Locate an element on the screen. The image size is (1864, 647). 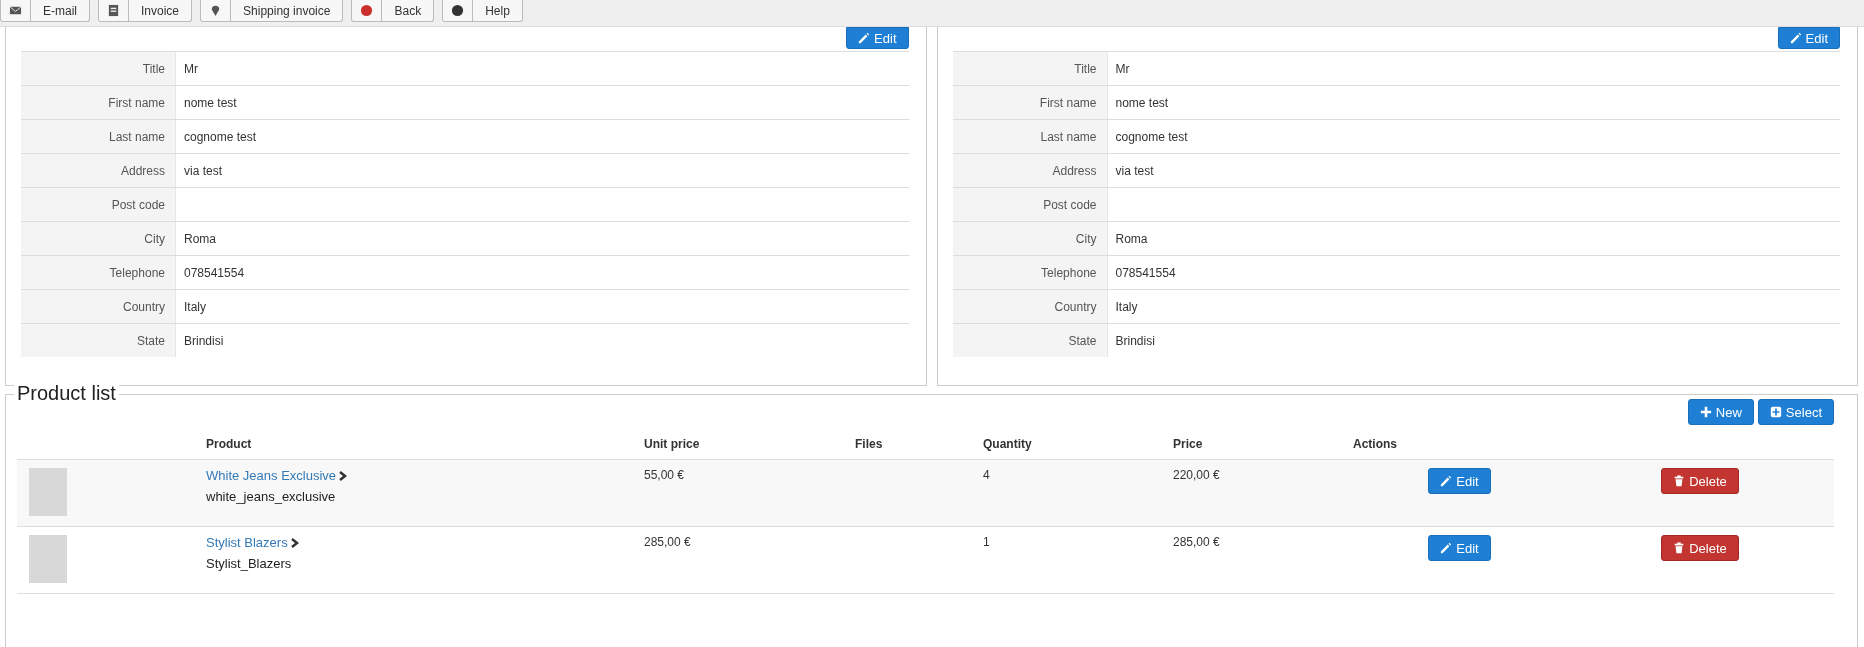
plus-icon is located at coordinates (1705, 412).